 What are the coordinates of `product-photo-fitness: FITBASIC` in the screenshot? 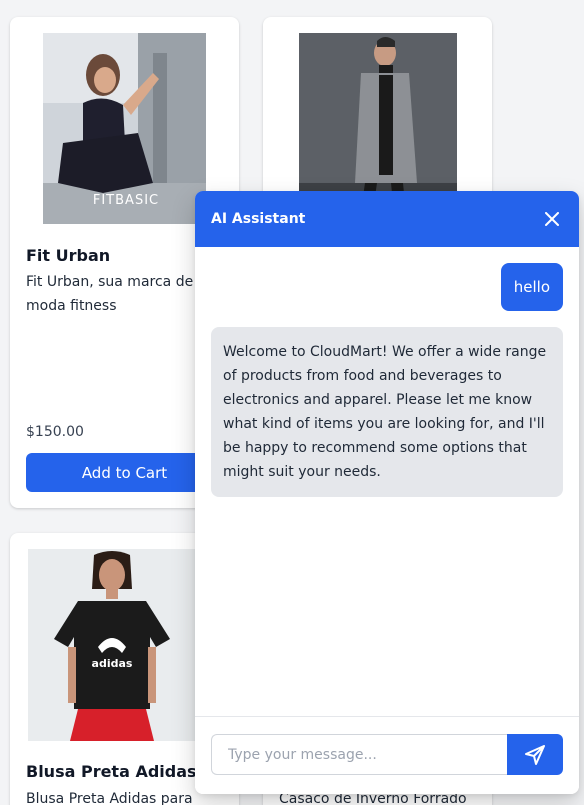 It's located at (124, 128).